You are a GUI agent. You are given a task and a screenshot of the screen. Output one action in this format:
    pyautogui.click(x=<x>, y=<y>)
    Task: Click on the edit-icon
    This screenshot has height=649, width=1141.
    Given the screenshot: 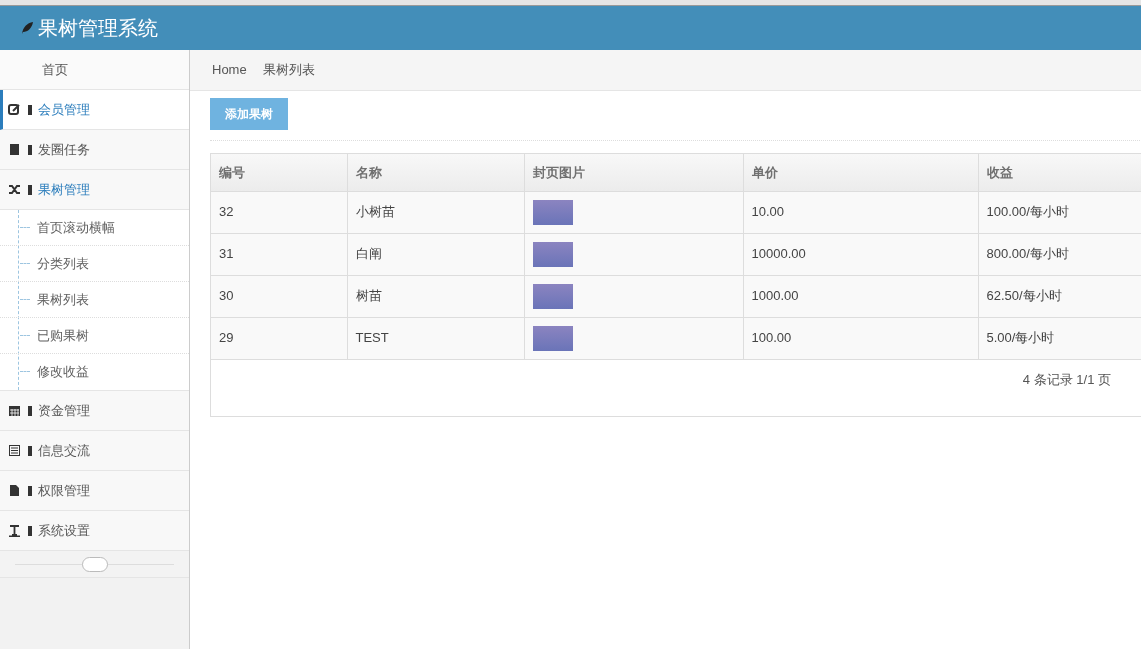 What is the action you would take?
    pyautogui.click(x=14, y=109)
    